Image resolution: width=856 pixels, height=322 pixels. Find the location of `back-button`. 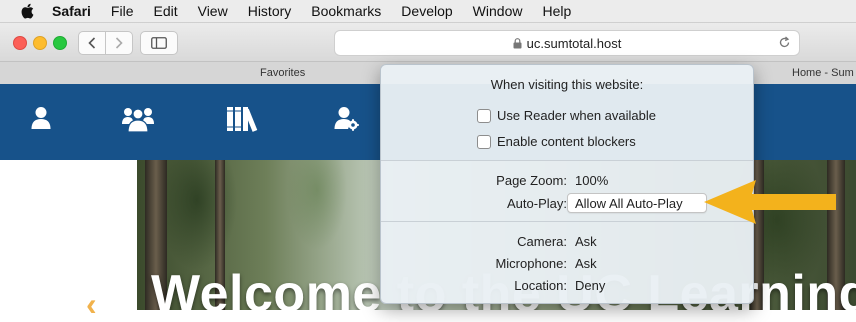

back-button is located at coordinates (92, 43).